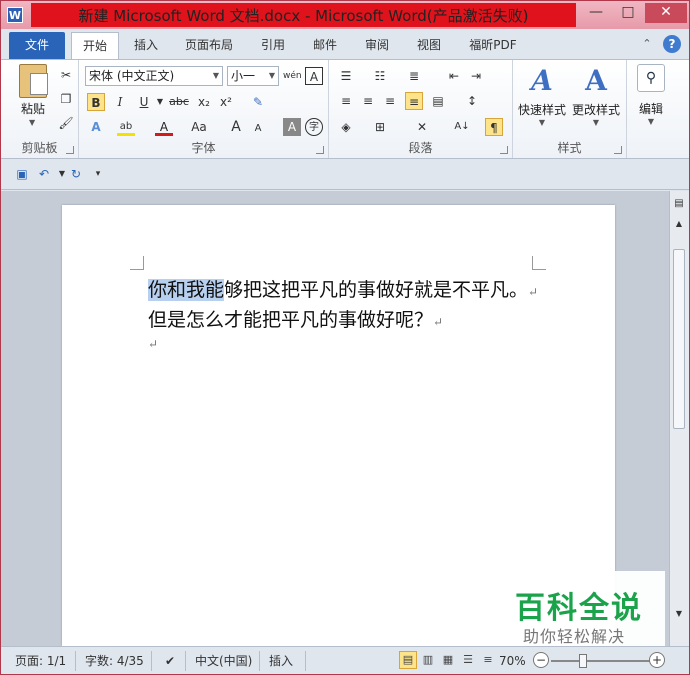 The height and width of the screenshot is (675, 690). Describe the element at coordinates (657, 660) in the screenshot. I see `zoom-in-button: +` at that location.